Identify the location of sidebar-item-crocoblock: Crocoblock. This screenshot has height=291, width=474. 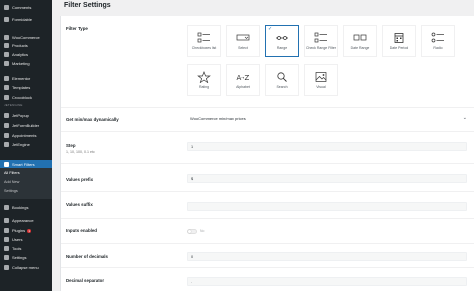
(26, 97).